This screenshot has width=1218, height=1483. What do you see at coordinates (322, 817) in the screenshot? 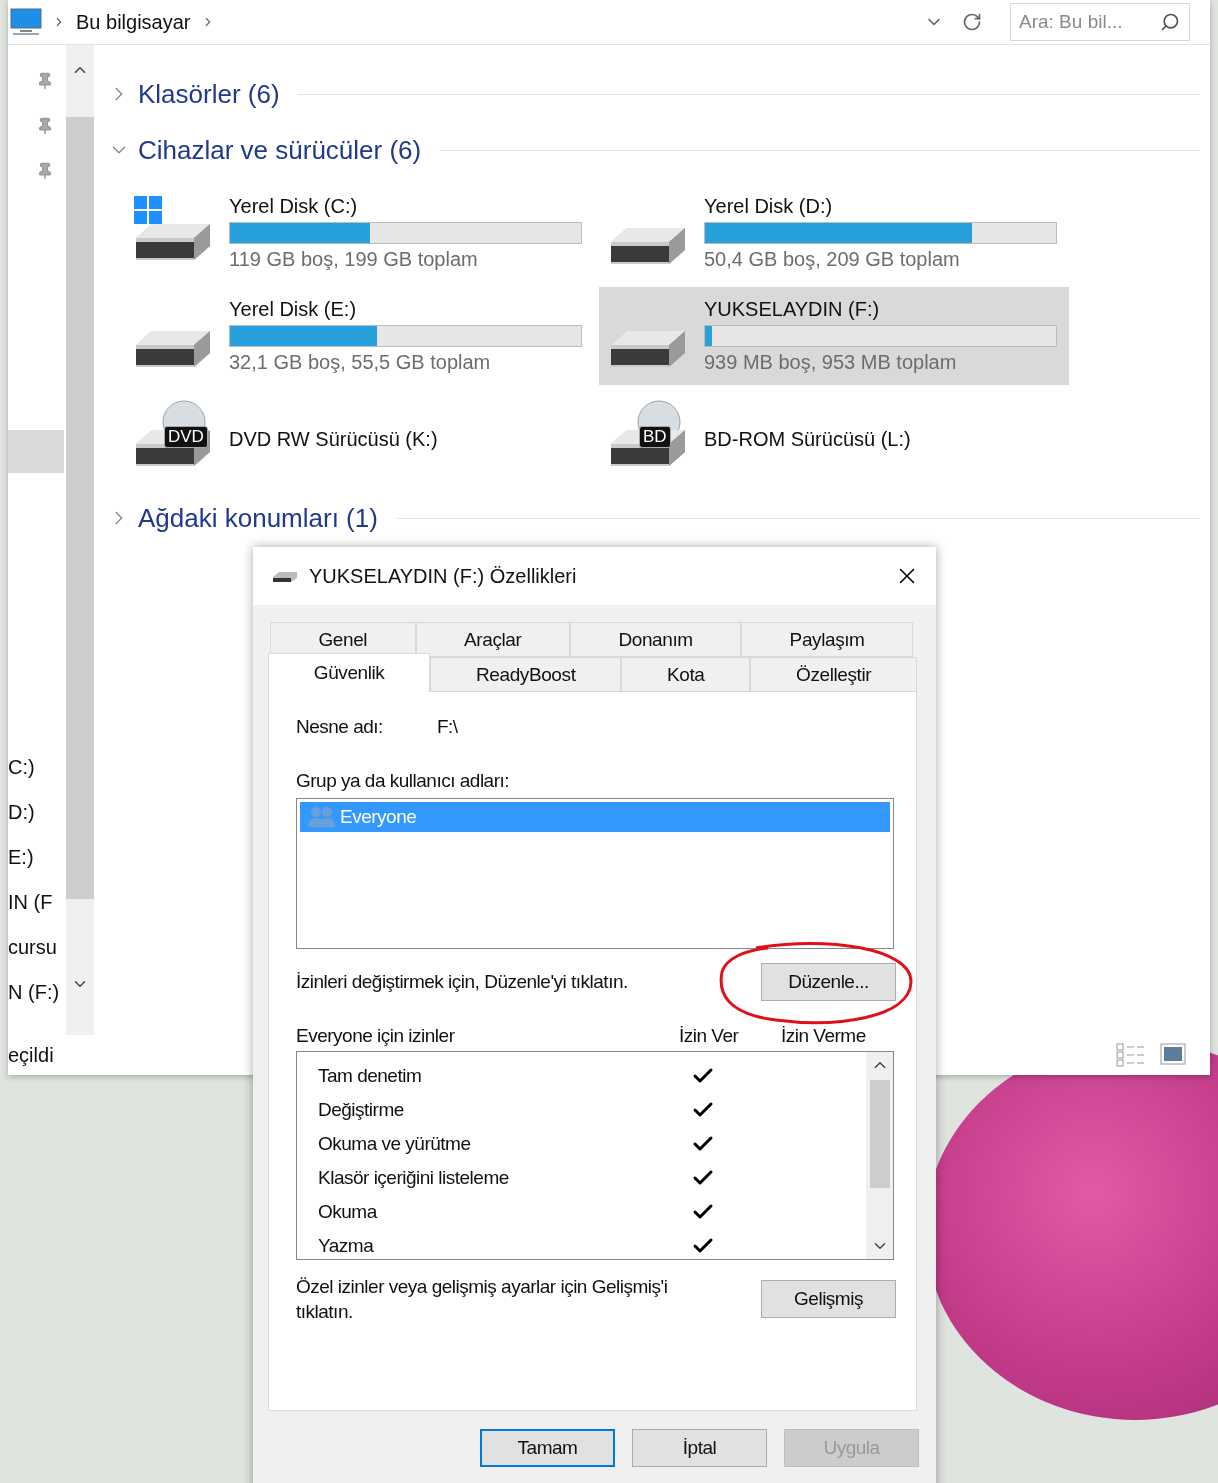
I see `users-icon` at bounding box center [322, 817].